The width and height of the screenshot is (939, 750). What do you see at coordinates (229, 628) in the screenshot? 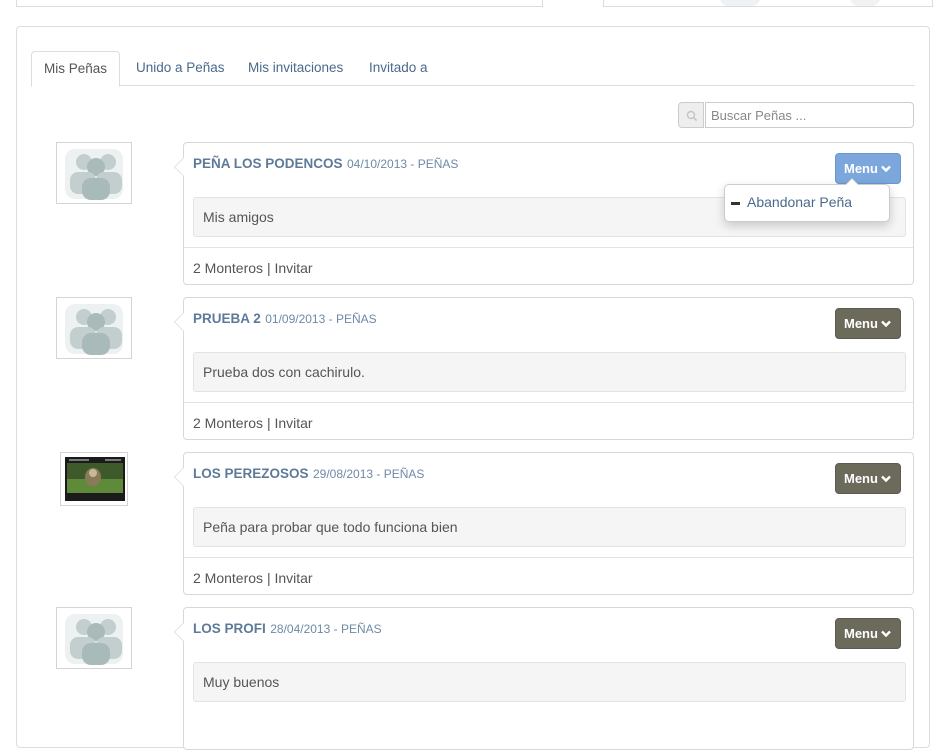
I see `pena-name: LOS PROFI` at bounding box center [229, 628].